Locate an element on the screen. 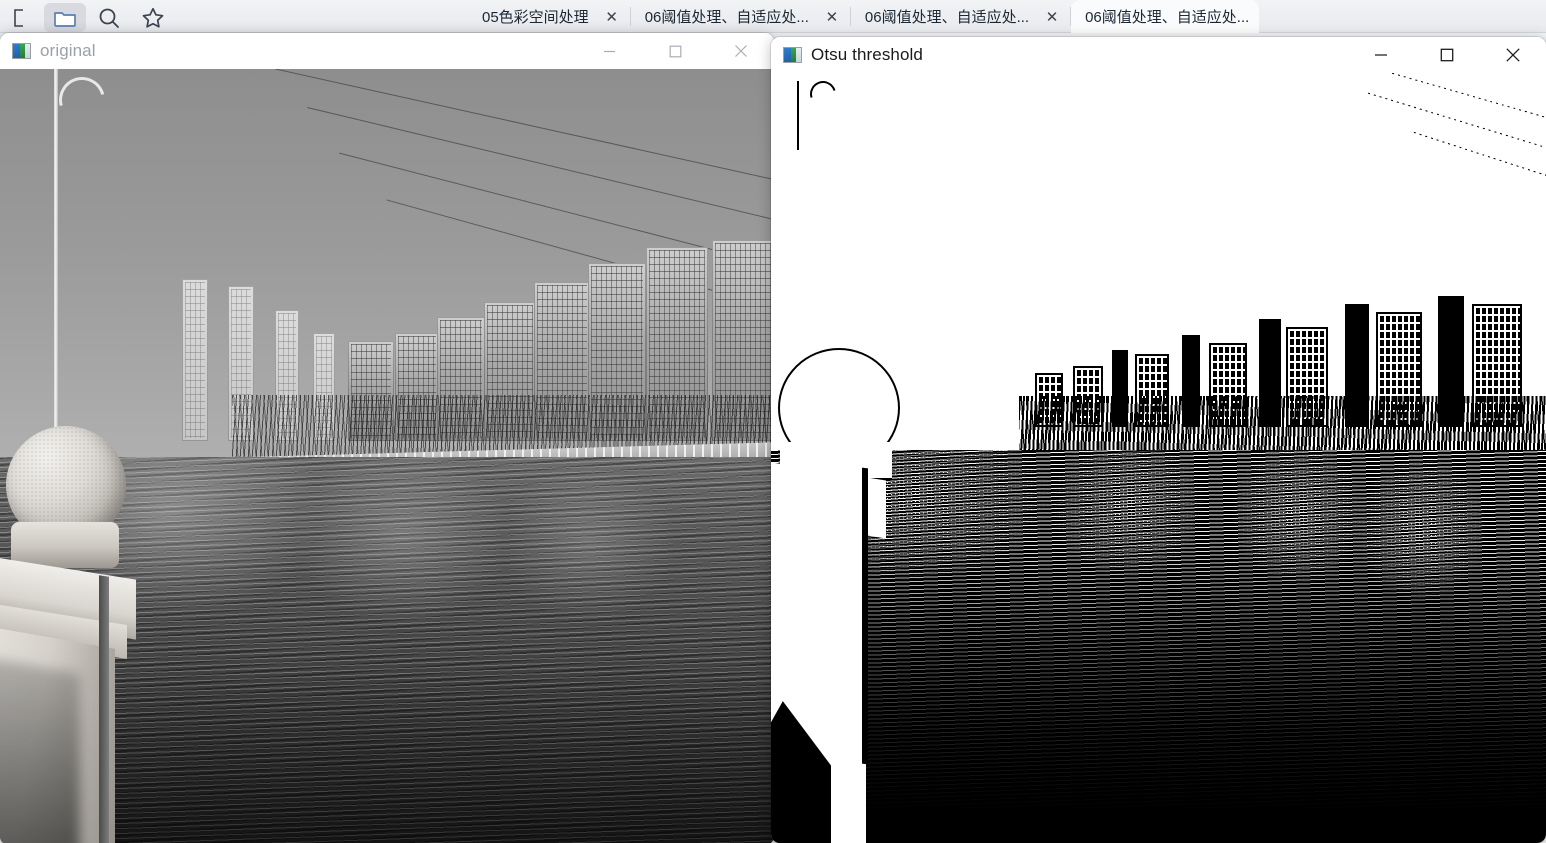 This screenshot has height=843, width=1546. window-controls-otsu is located at coordinates (1447, 55).